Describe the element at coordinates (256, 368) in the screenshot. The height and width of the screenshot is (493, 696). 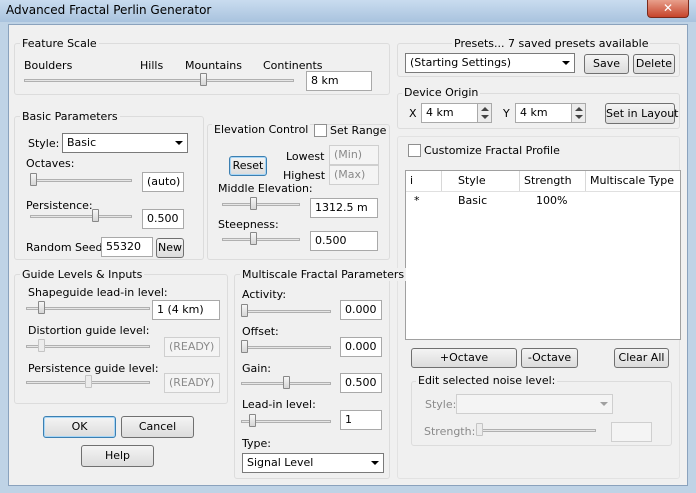
I see `gain-label: Gain:` at that location.